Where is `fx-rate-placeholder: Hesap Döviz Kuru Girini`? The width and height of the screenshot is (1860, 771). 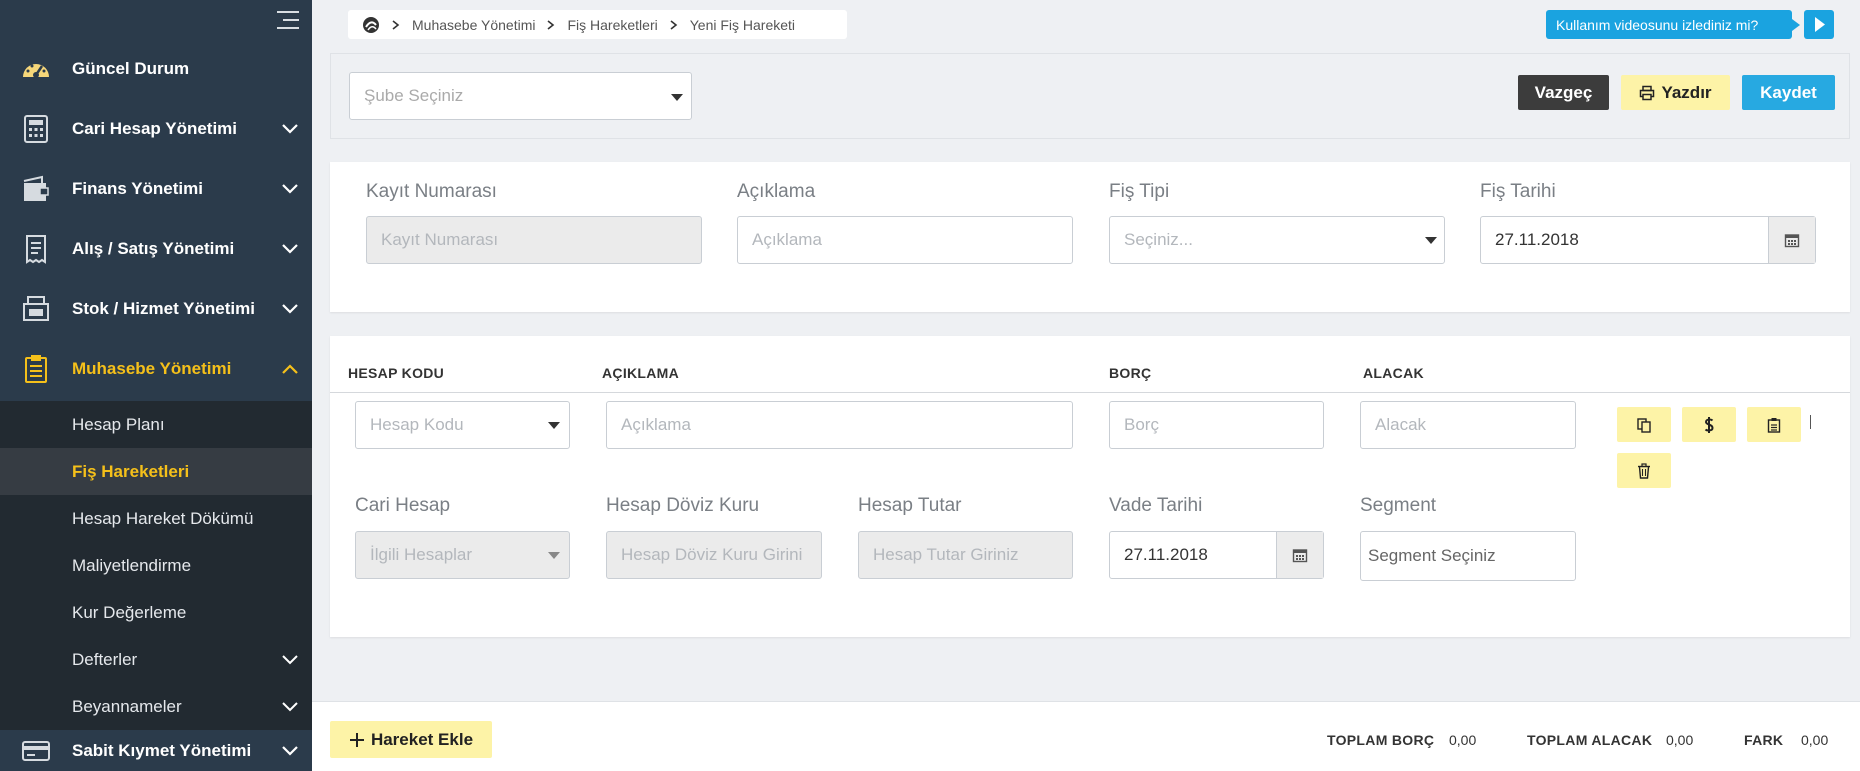 fx-rate-placeholder: Hesap Döviz Kuru Girini is located at coordinates (712, 554).